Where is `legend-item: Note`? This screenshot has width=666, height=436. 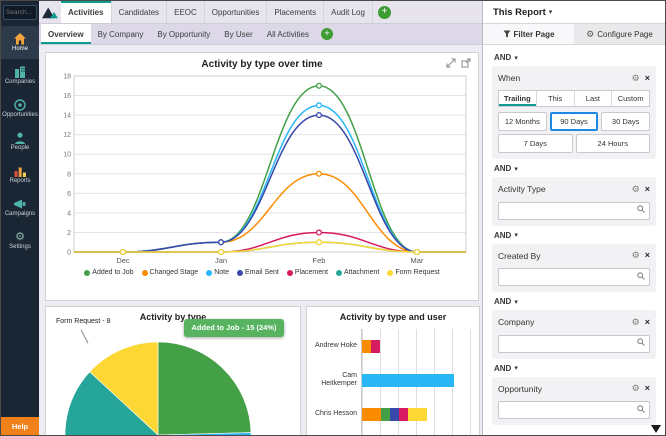
legend-item: Note is located at coordinates (217, 272).